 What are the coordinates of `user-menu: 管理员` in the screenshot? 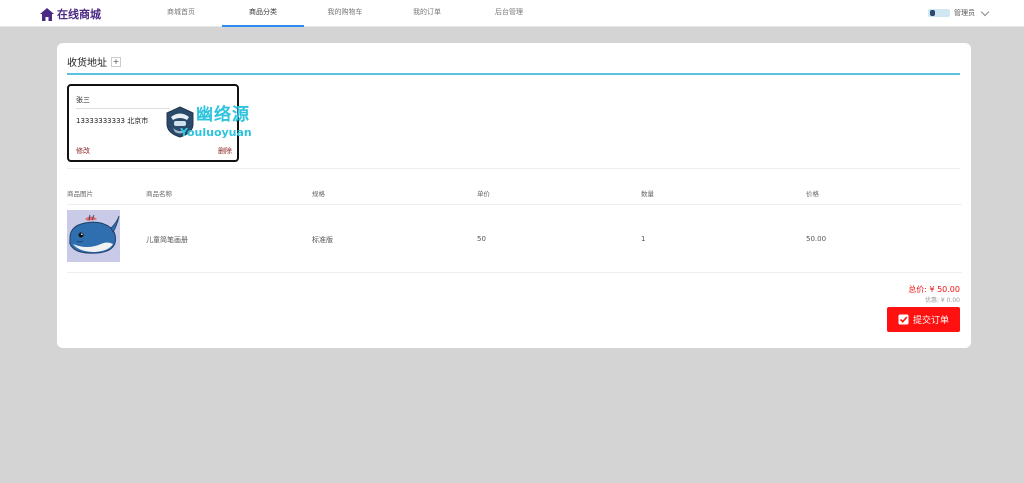 It's located at (959, 12).